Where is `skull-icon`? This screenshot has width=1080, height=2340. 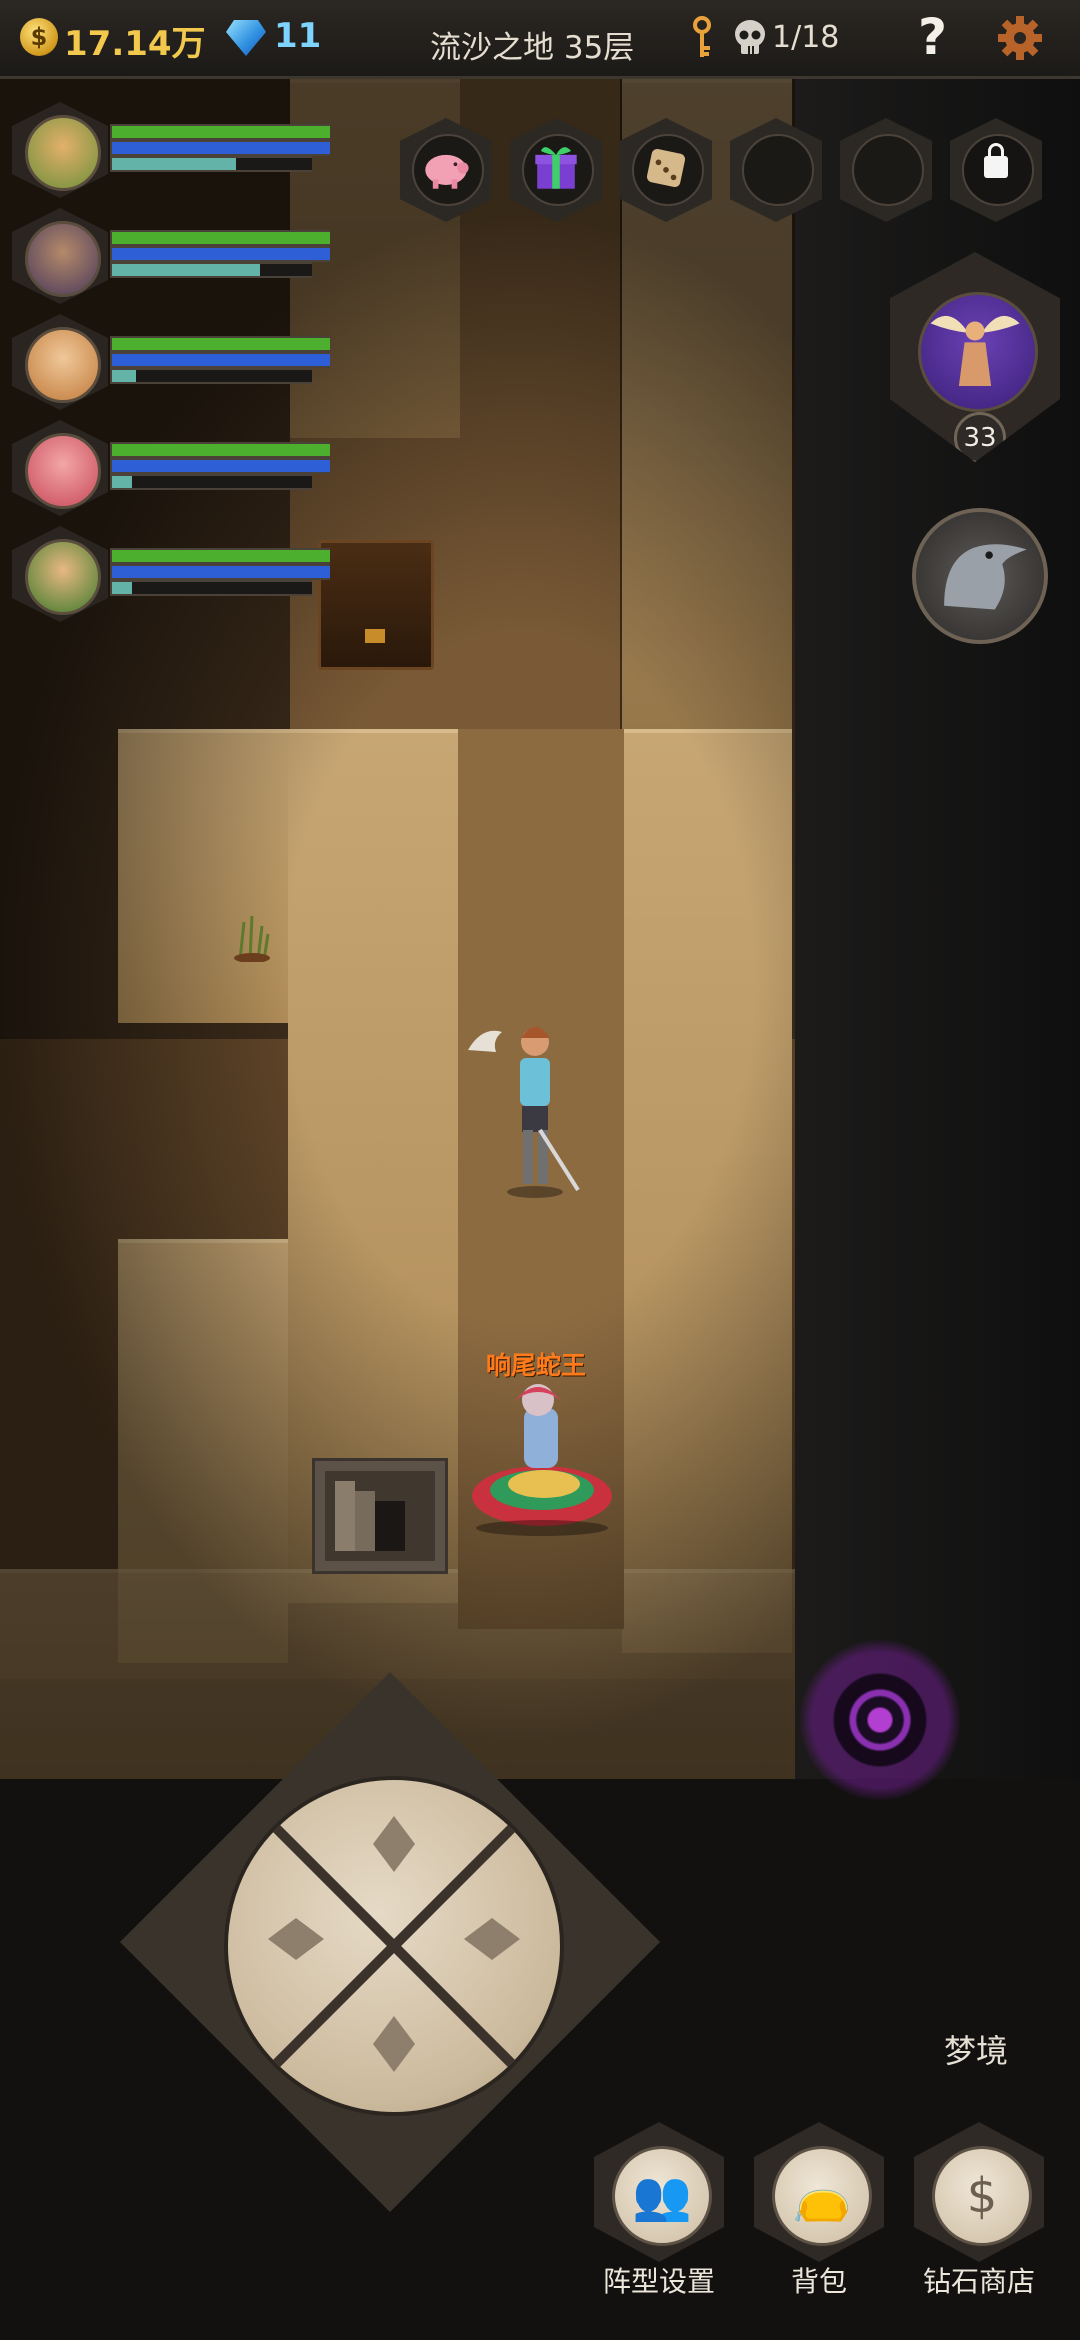
skull-icon is located at coordinates (750, 37).